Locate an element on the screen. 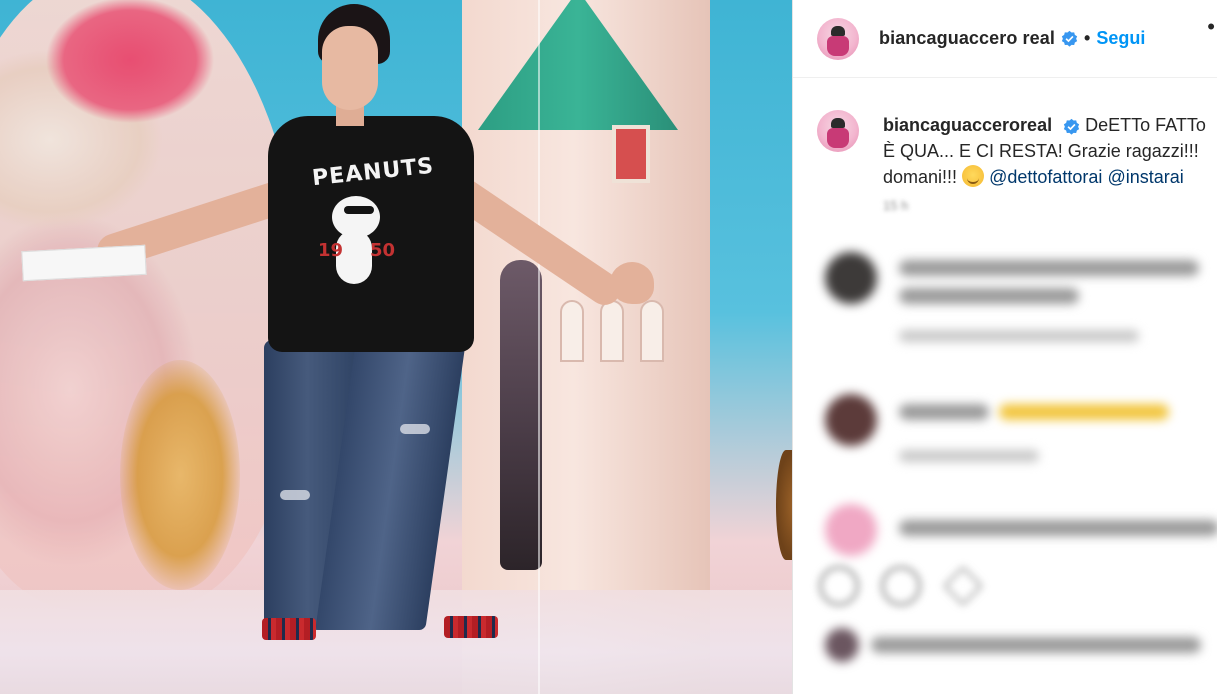 This screenshot has width=1217, height=694. comment-emoji-blurred is located at coordinates (1084, 412).